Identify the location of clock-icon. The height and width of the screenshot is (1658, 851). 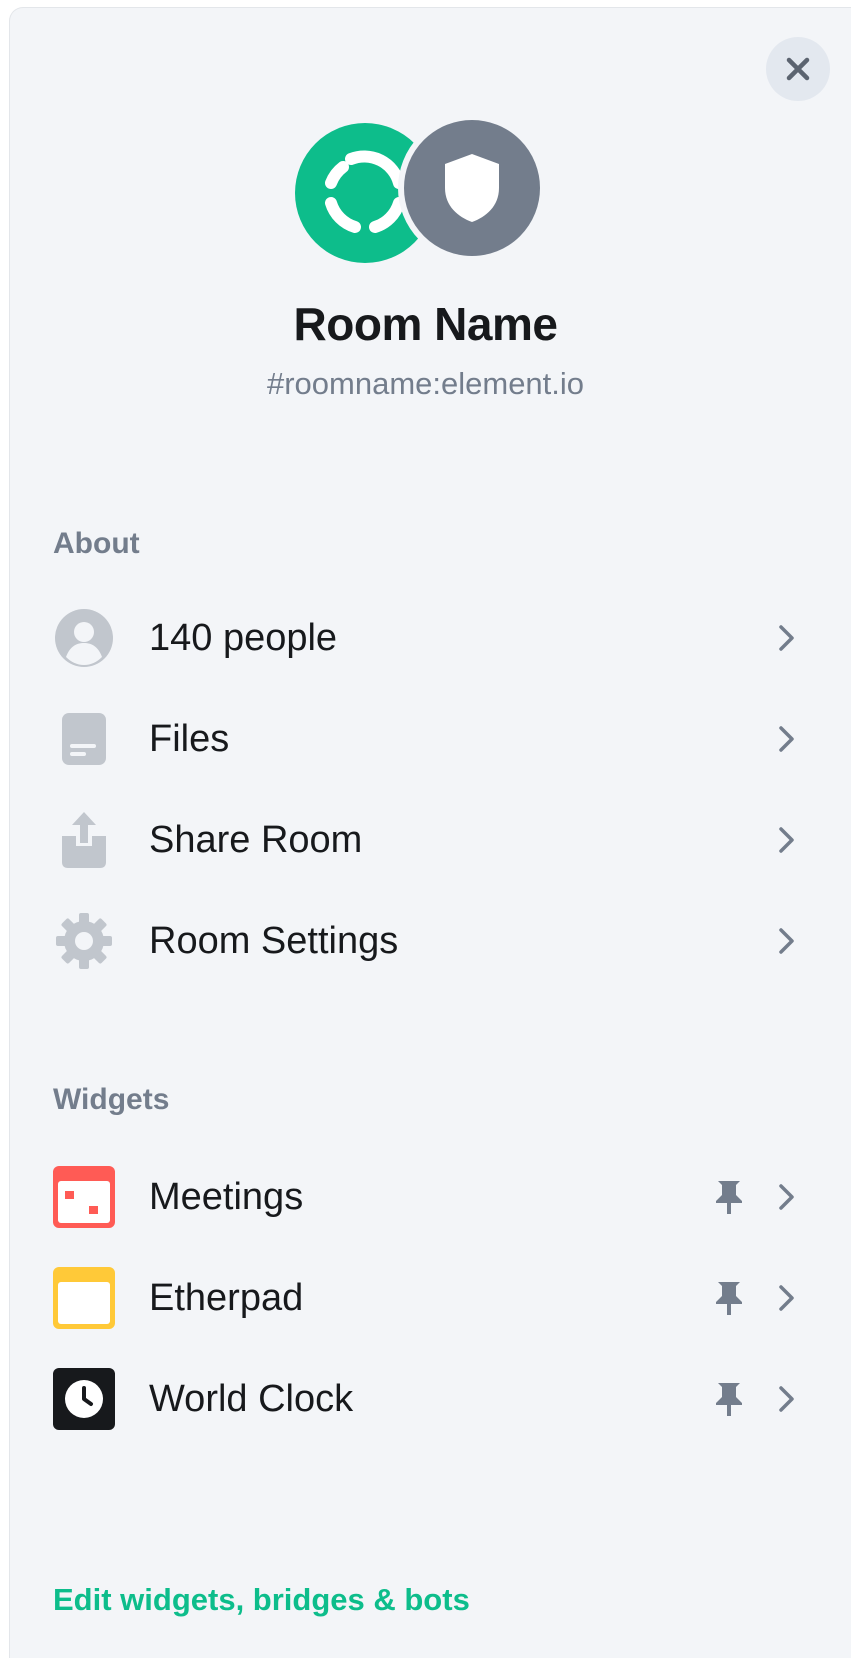
(84, 1399).